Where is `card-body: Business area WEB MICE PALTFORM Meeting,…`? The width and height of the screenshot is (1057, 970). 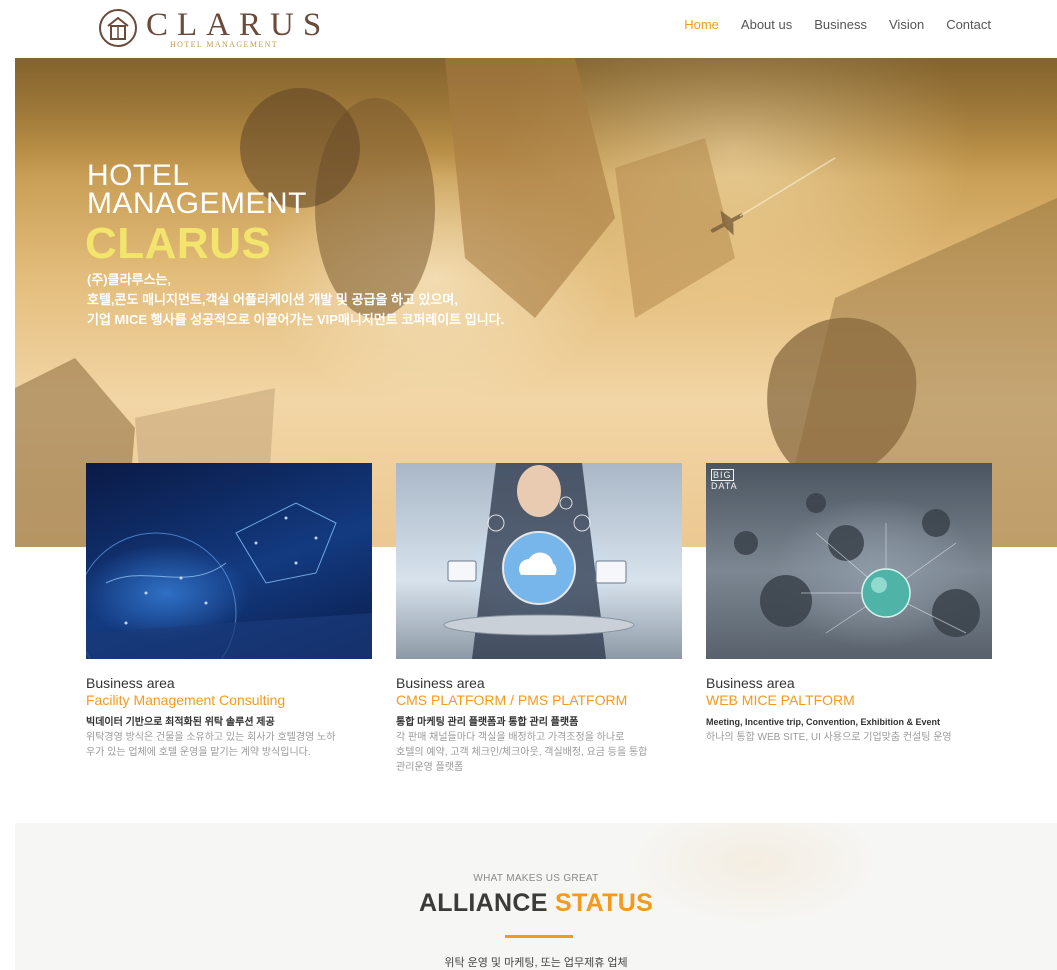
card-body: Business area WEB MICE PALTFORM Meeting,… is located at coordinates (849, 710).